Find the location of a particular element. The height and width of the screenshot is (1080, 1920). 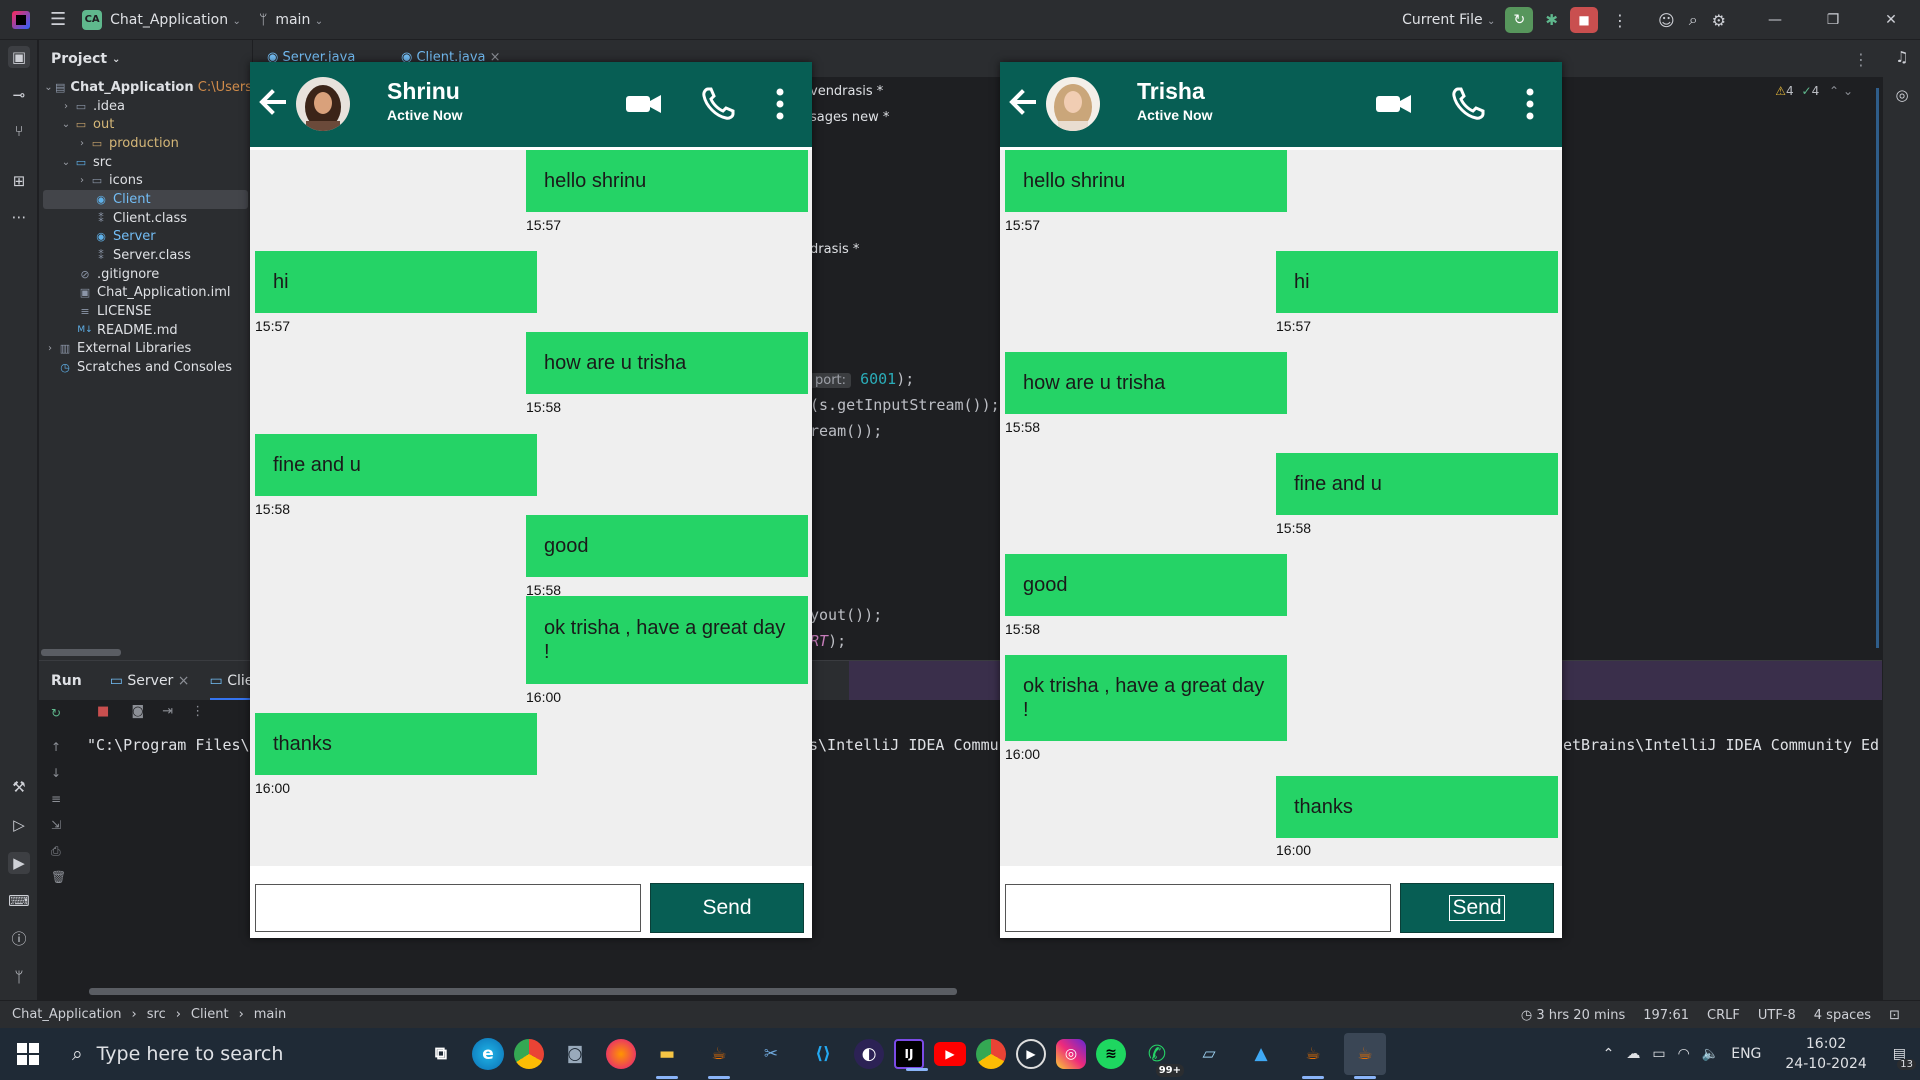

trash-icon: 🗑 is located at coordinates (58, 877).